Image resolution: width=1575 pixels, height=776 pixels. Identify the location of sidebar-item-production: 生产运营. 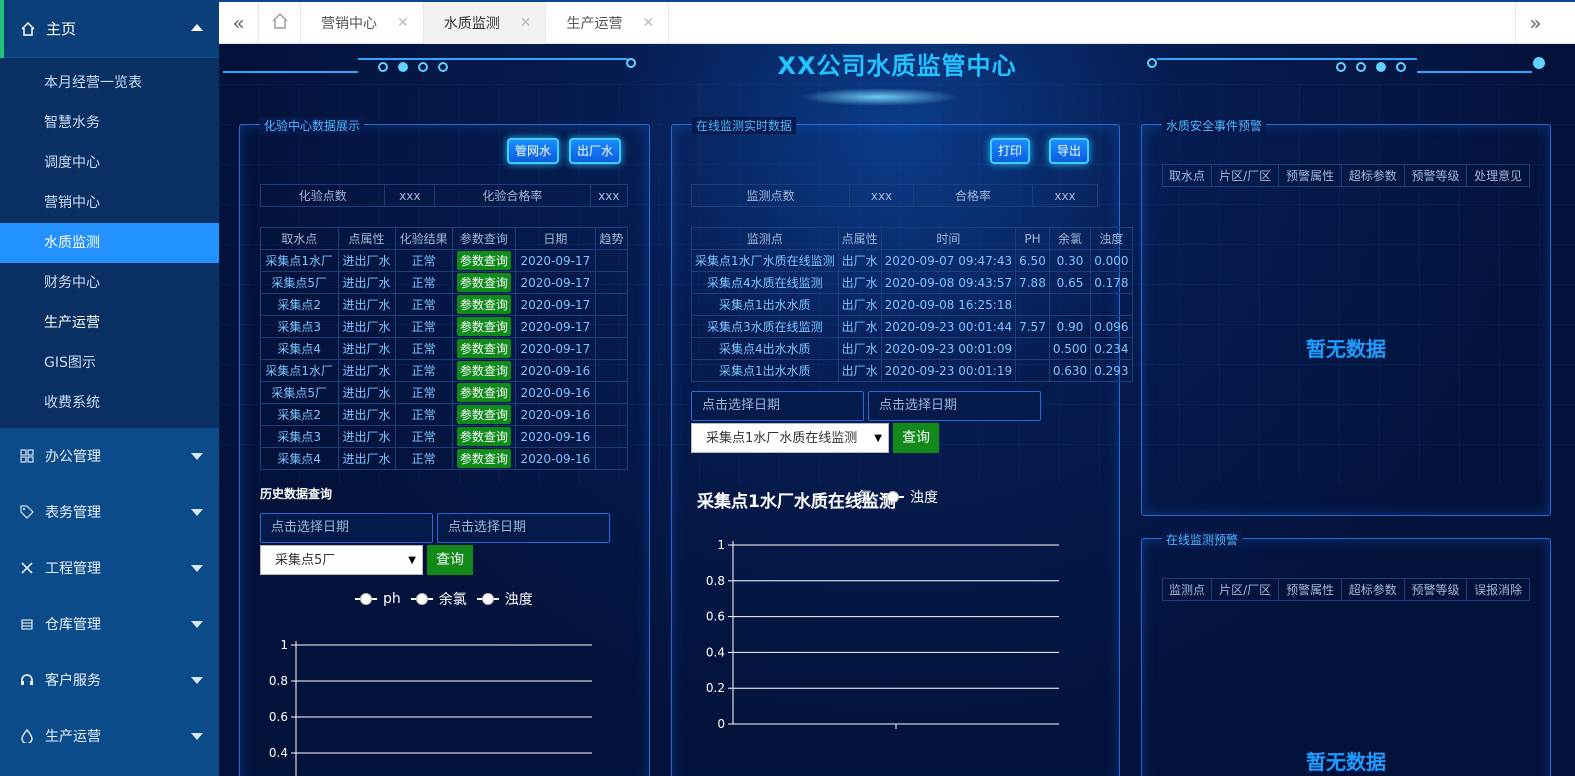
(109, 323).